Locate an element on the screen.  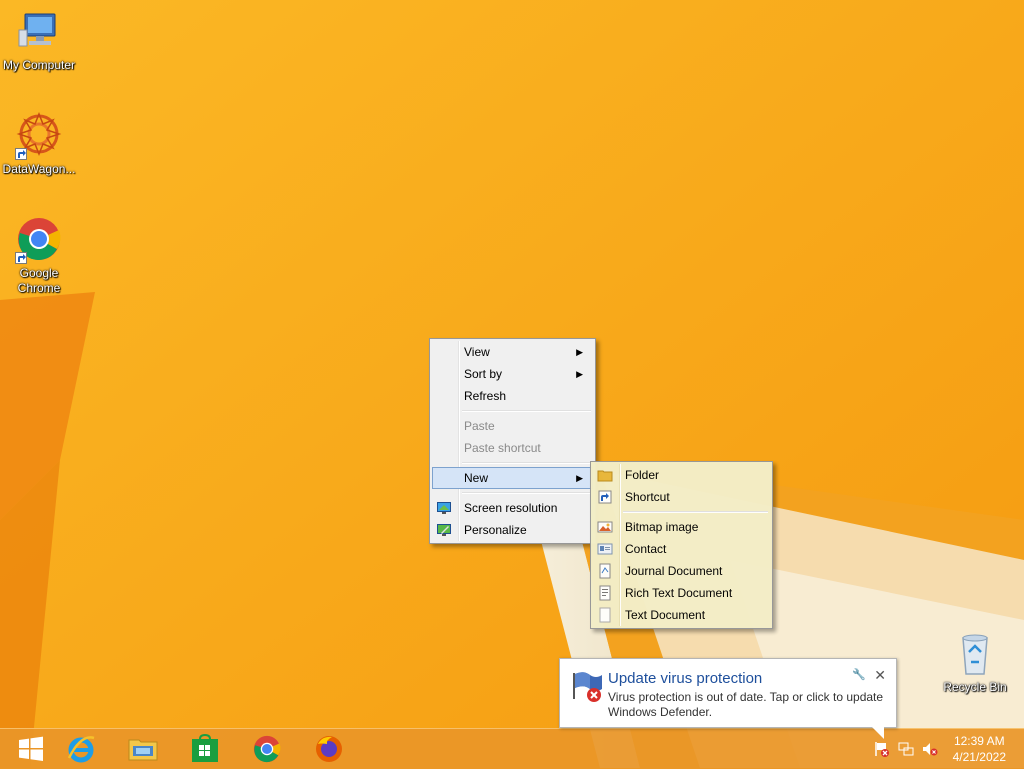
menu-item-paste: Paste is located at coordinates (512, 426).